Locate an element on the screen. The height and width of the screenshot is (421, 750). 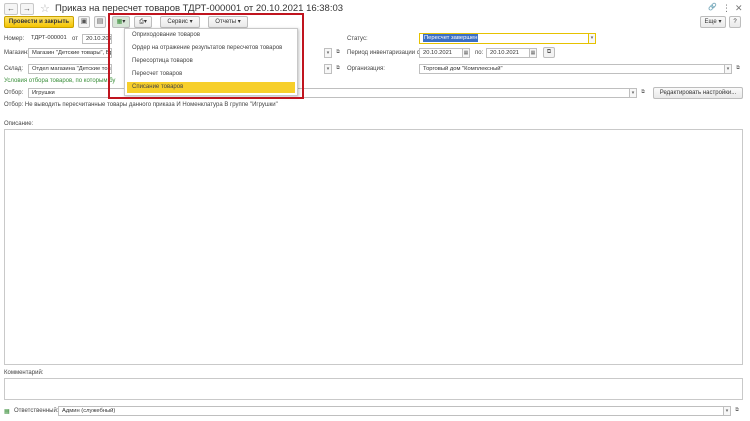
filter-open-button: ⧉ is located at coordinates (643, 93).